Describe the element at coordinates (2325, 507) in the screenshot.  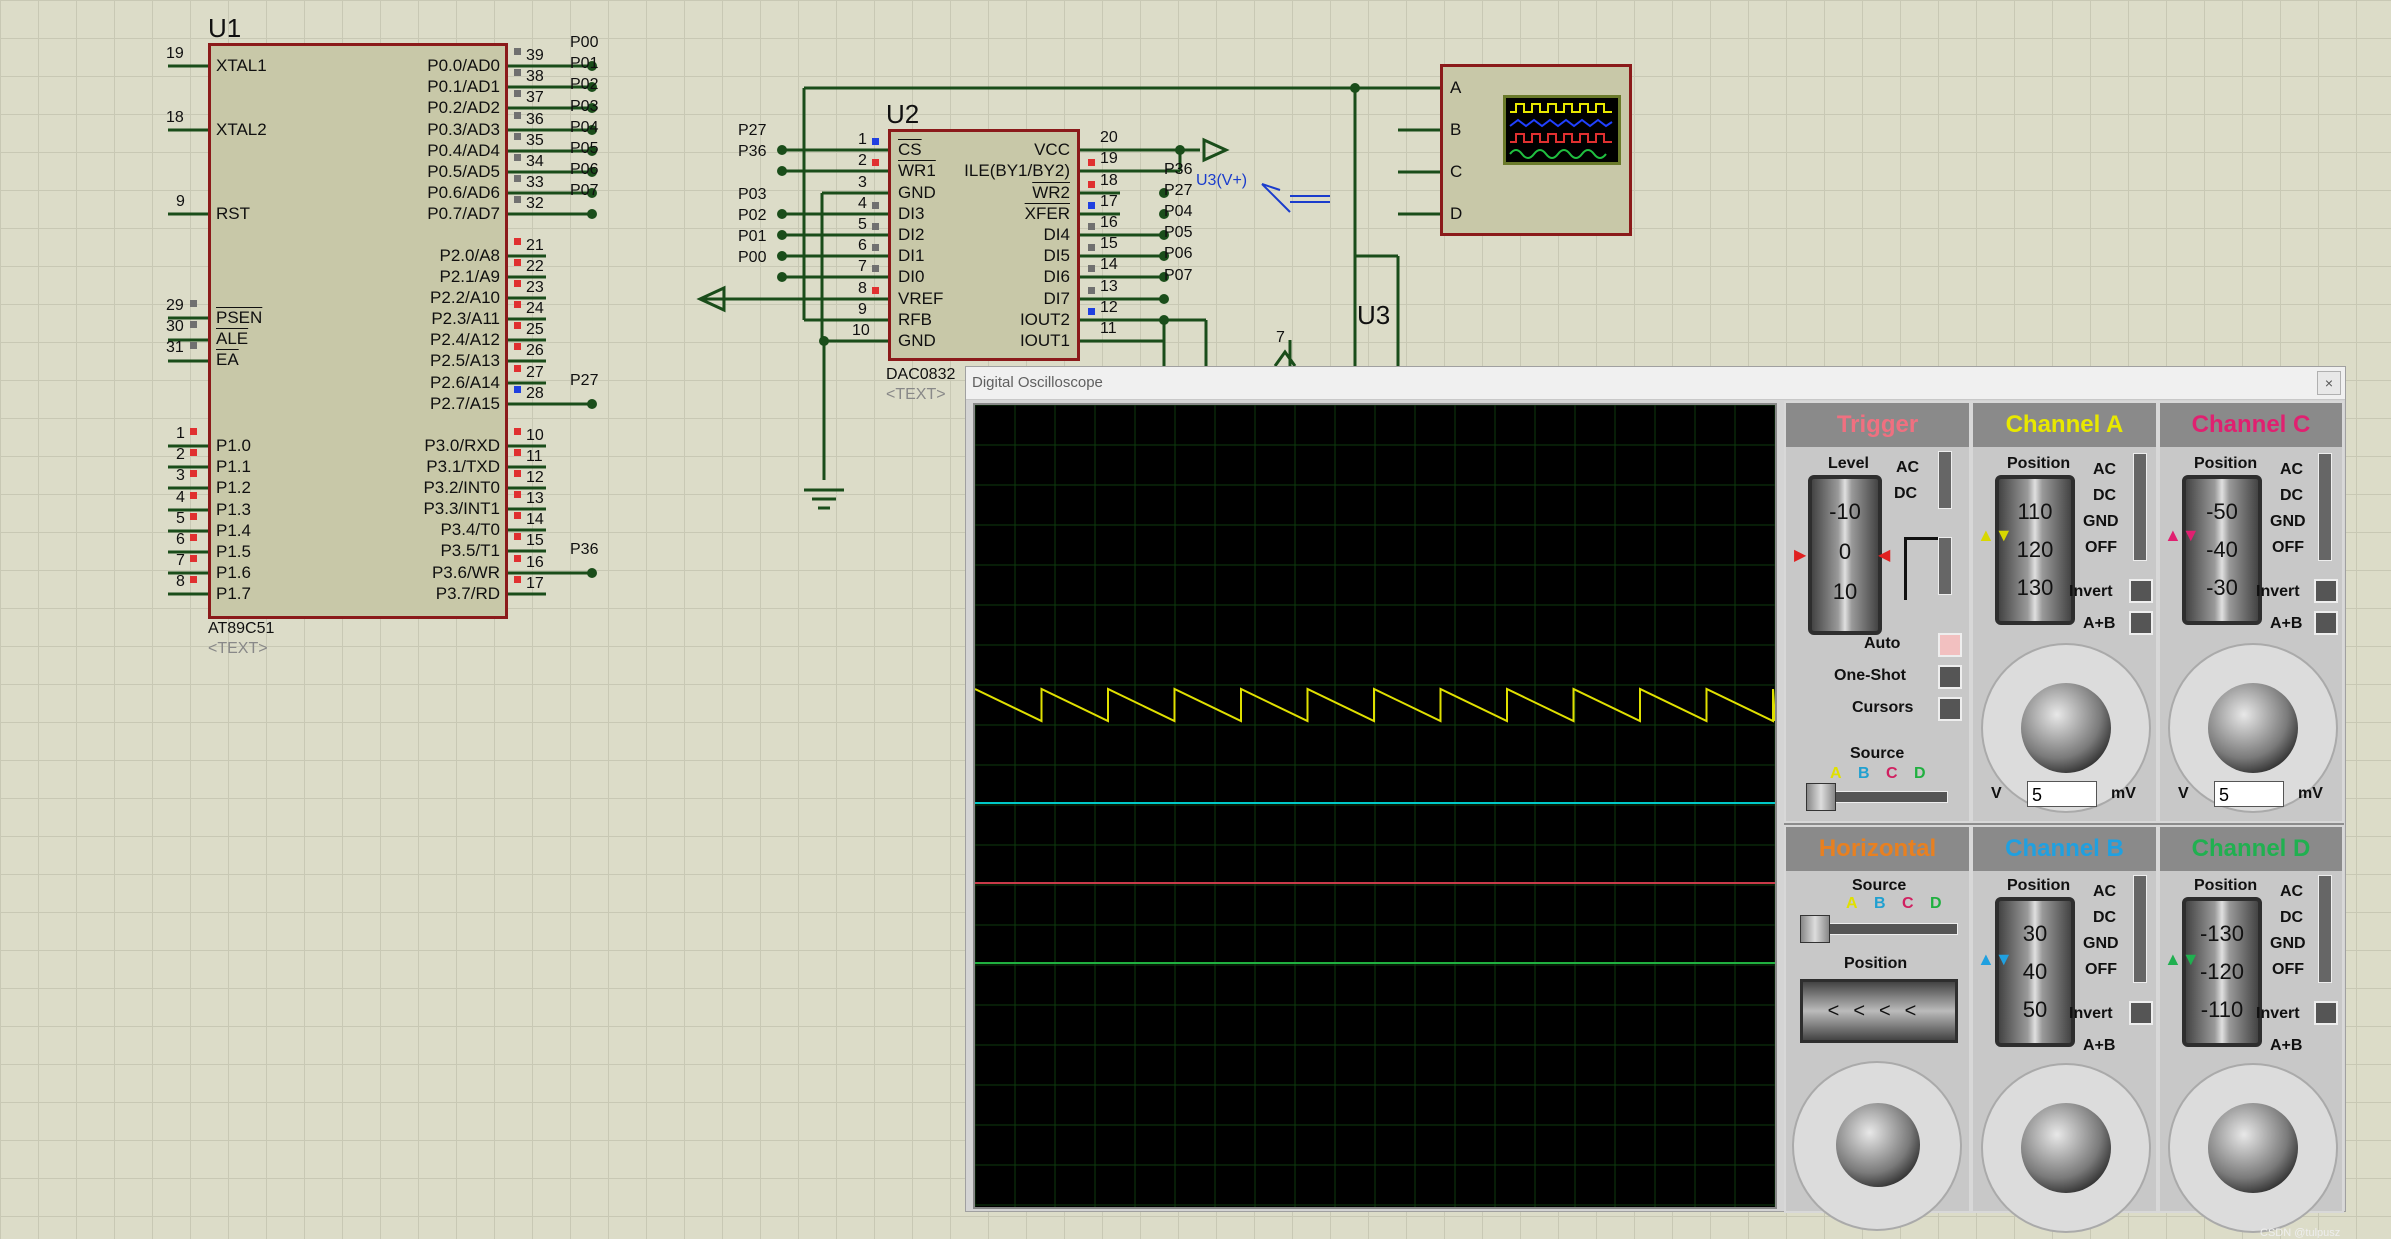
I see `channel-c-mode-switch` at that location.